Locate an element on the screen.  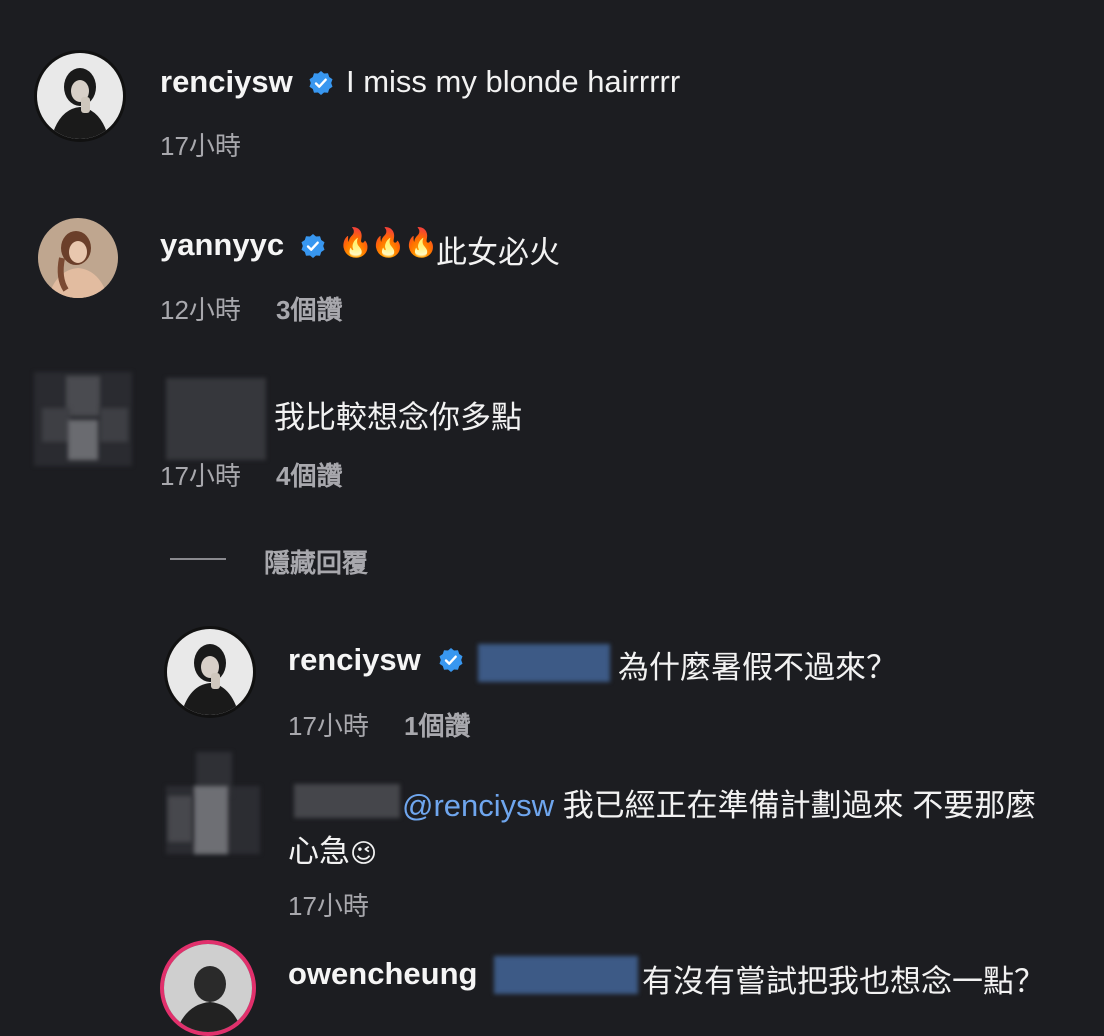
hide-replies-button: 隱藏回覆 is located at coordinates (316, 561).